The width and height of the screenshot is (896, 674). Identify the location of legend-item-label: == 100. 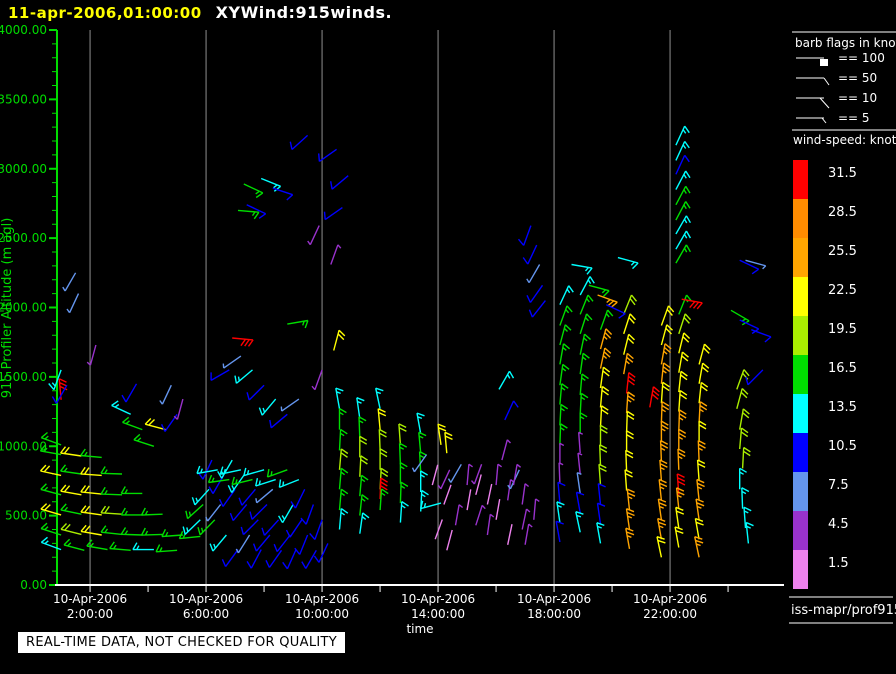
(861, 58).